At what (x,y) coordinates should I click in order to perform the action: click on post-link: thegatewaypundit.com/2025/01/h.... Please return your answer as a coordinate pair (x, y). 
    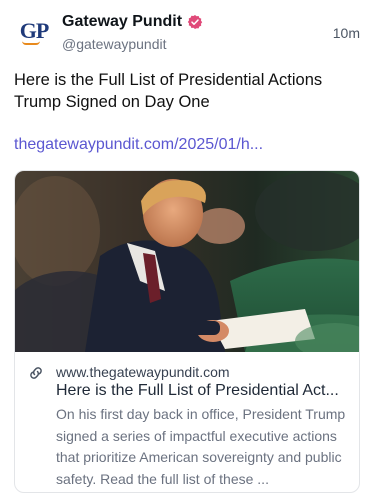
    Looking at the image, I should click on (138, 145).